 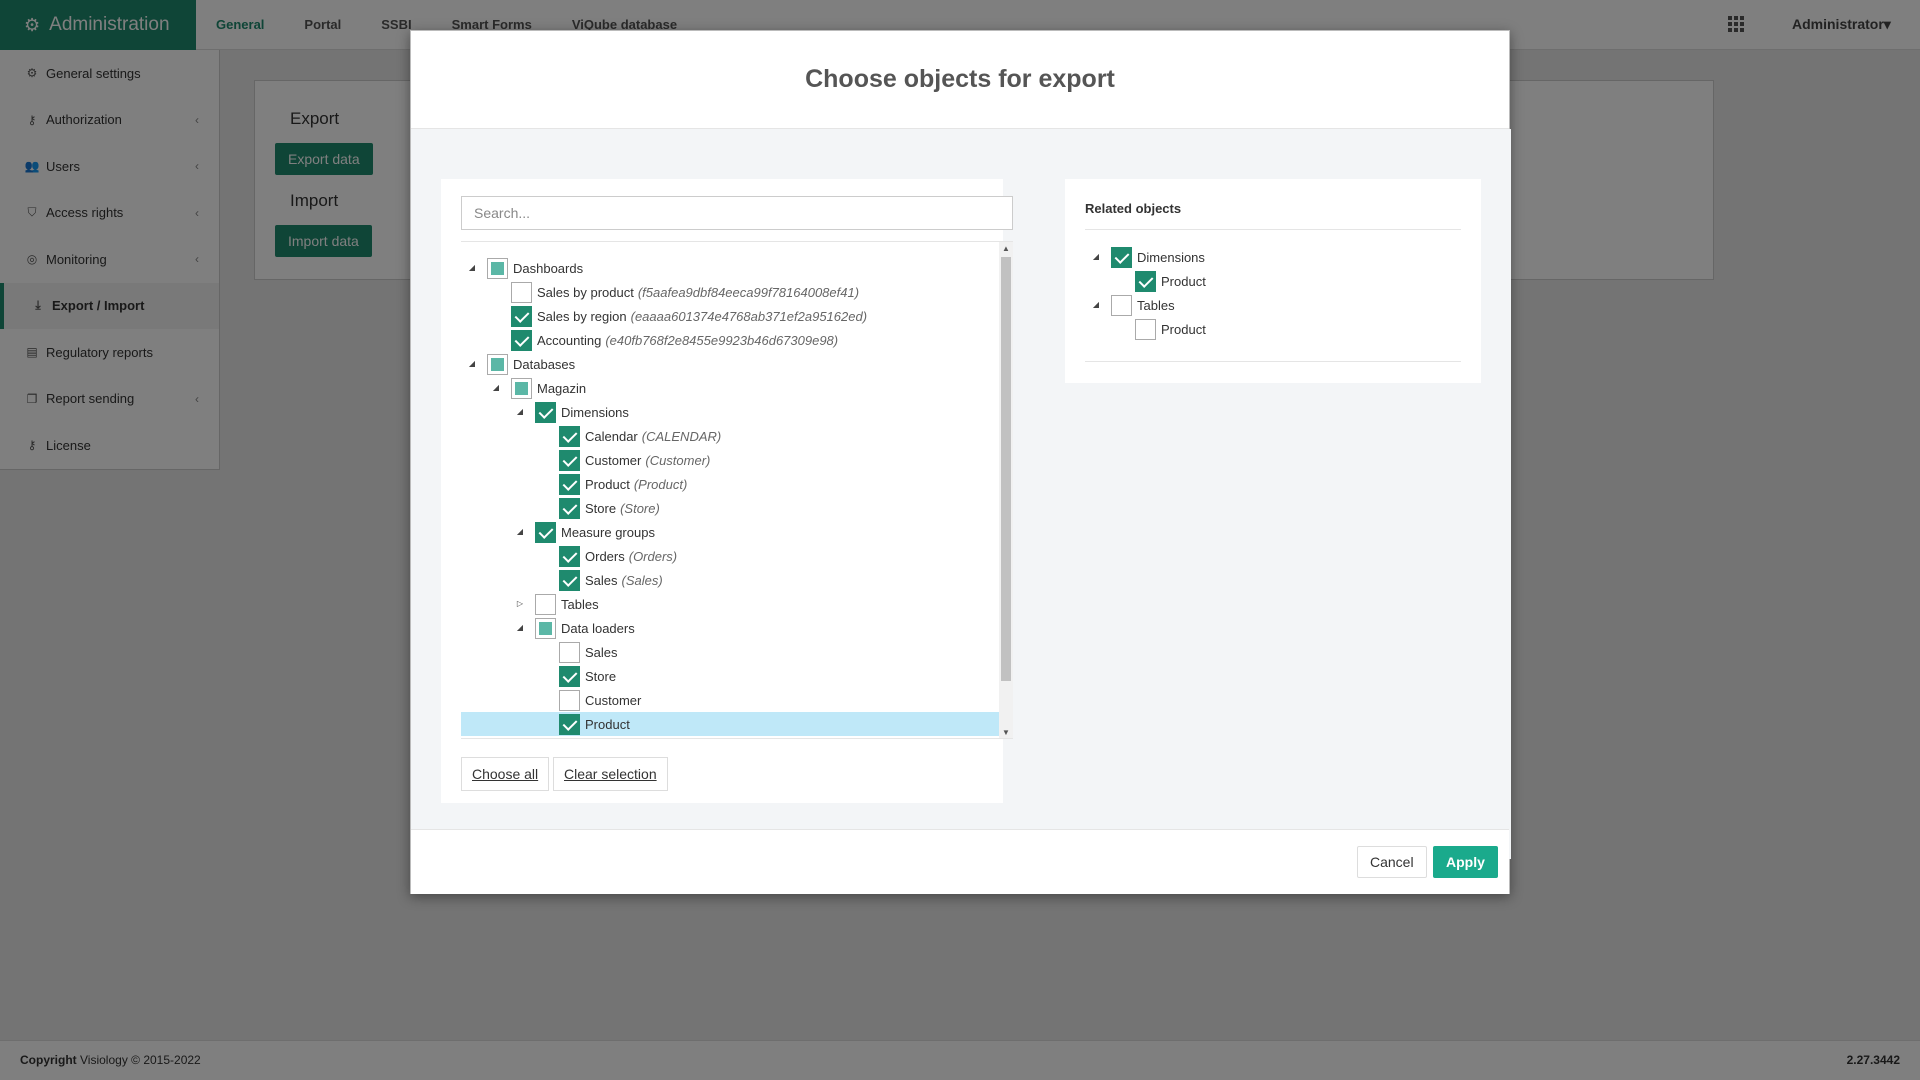 What do you see at coordinates (539, 652) in the screenshot?
I see `tree-node: Sales` at bounding box center [539, 652].